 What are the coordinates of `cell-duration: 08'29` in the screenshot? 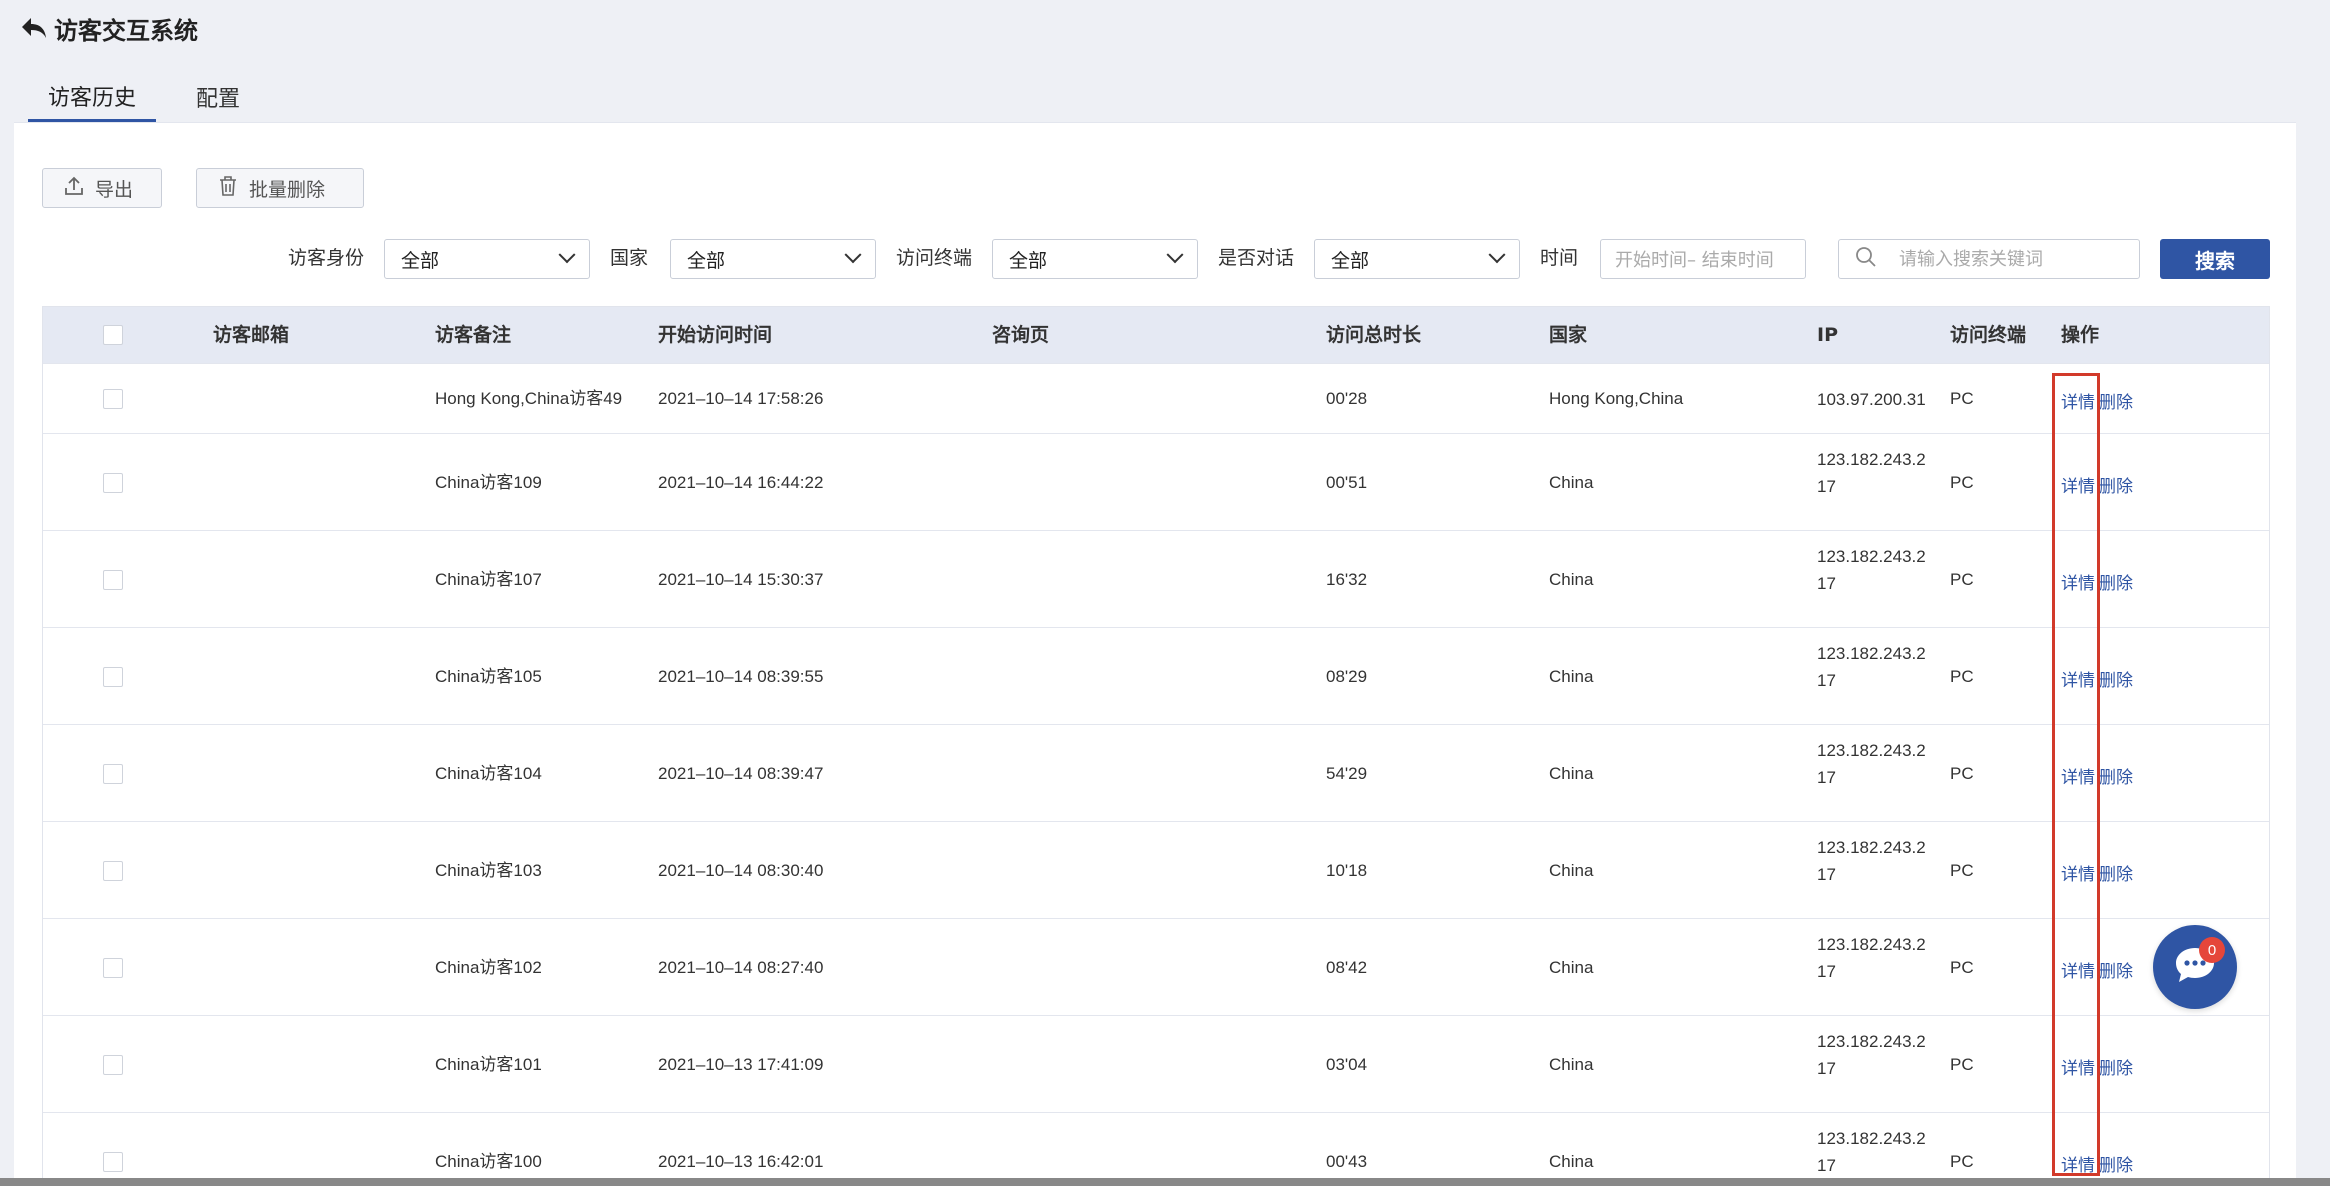 It's located at (1347, 676).